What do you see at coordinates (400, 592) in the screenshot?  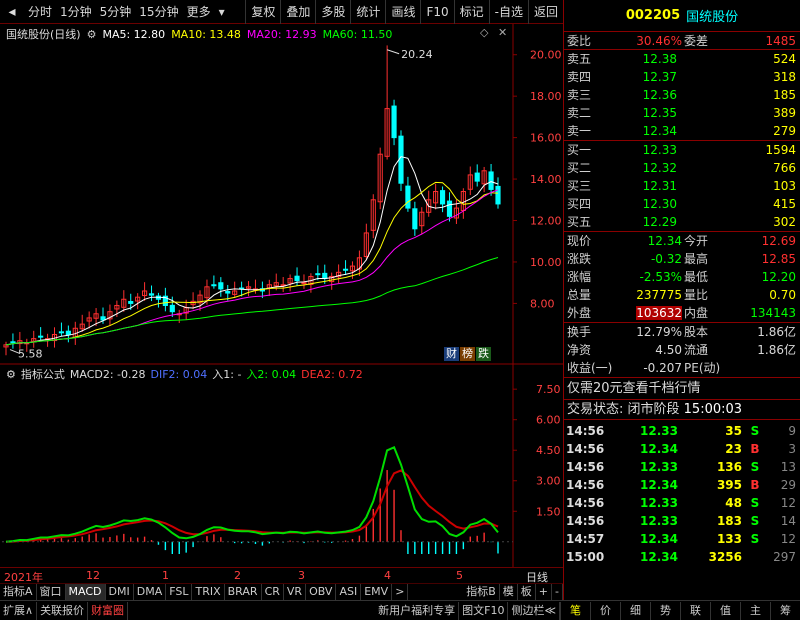 I see `tabs-next-button: >` at bounding box center [400, 592].